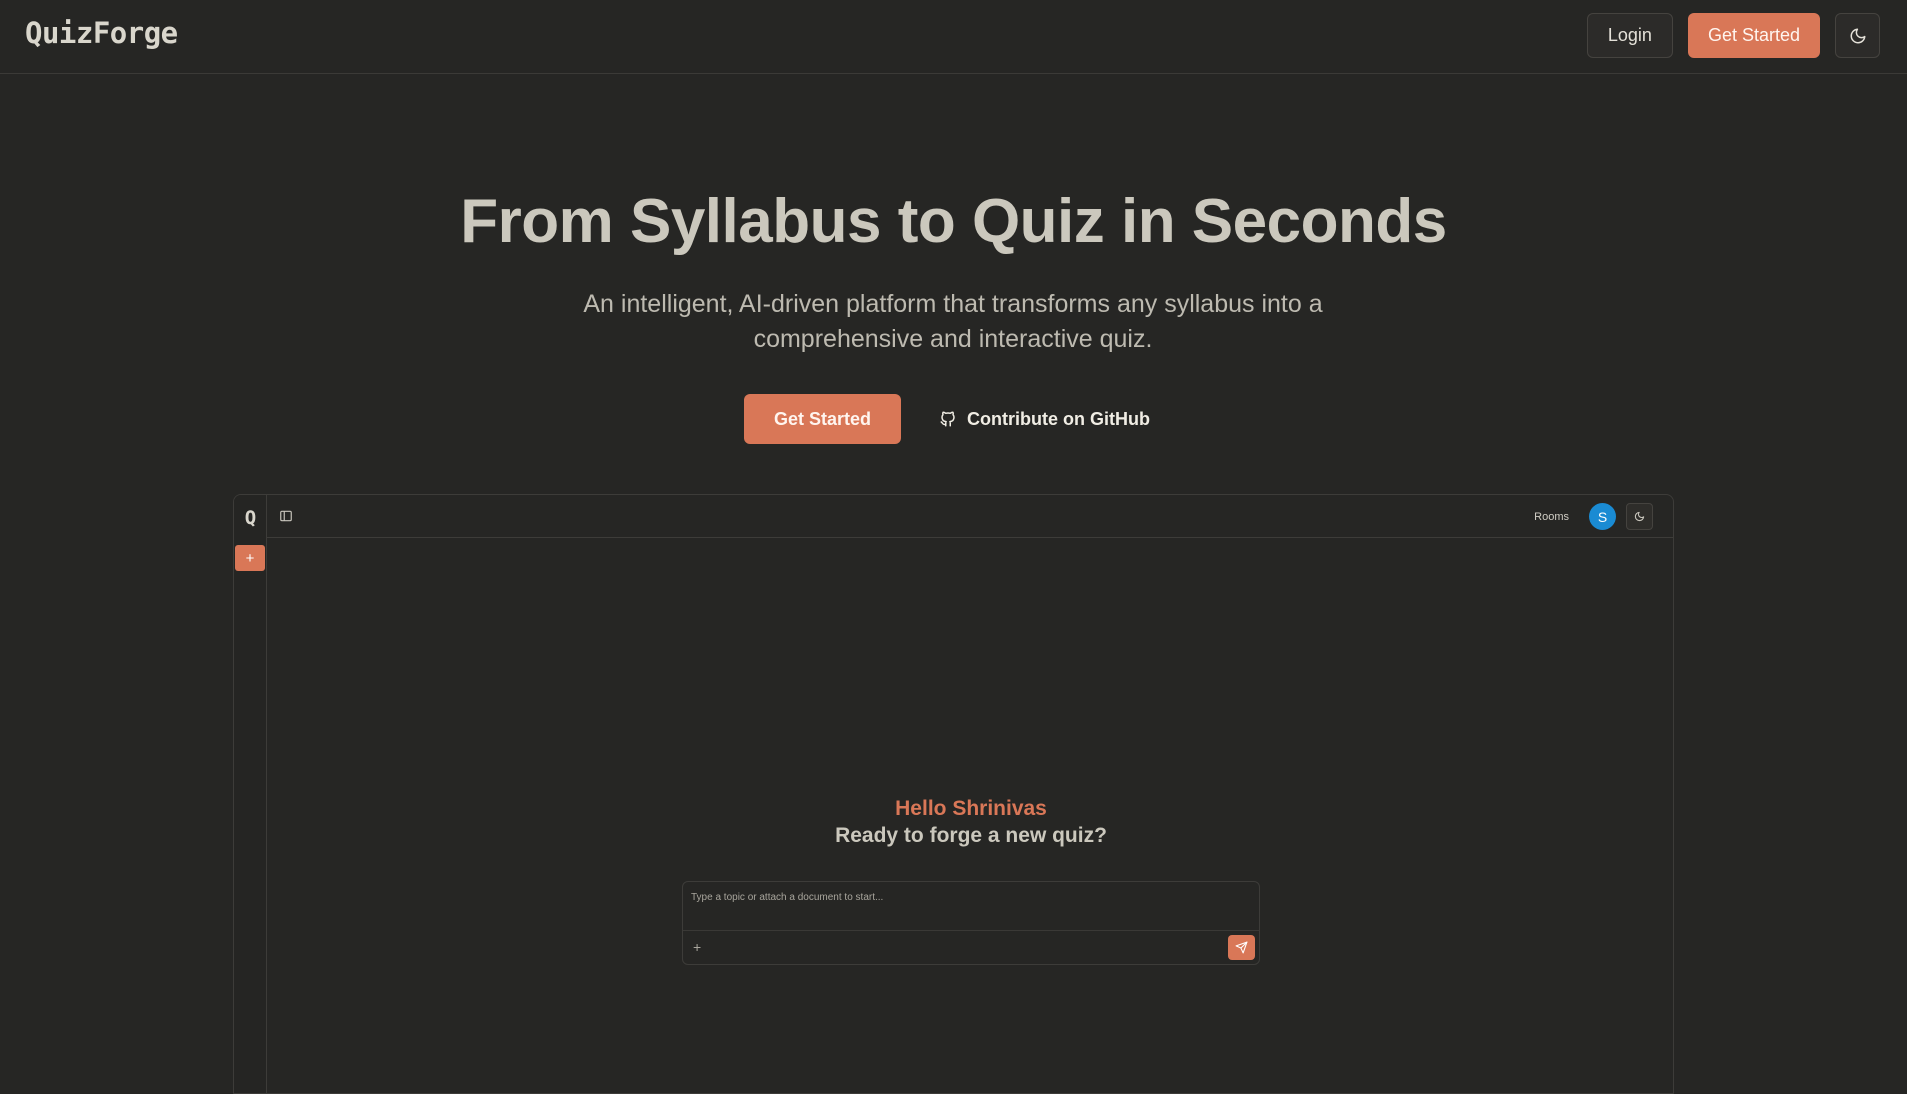  Describe the element at coordinates (971, 835) in the screenshot. I see `greeting-prompt: Ready to forge a new quiz?` at that location.